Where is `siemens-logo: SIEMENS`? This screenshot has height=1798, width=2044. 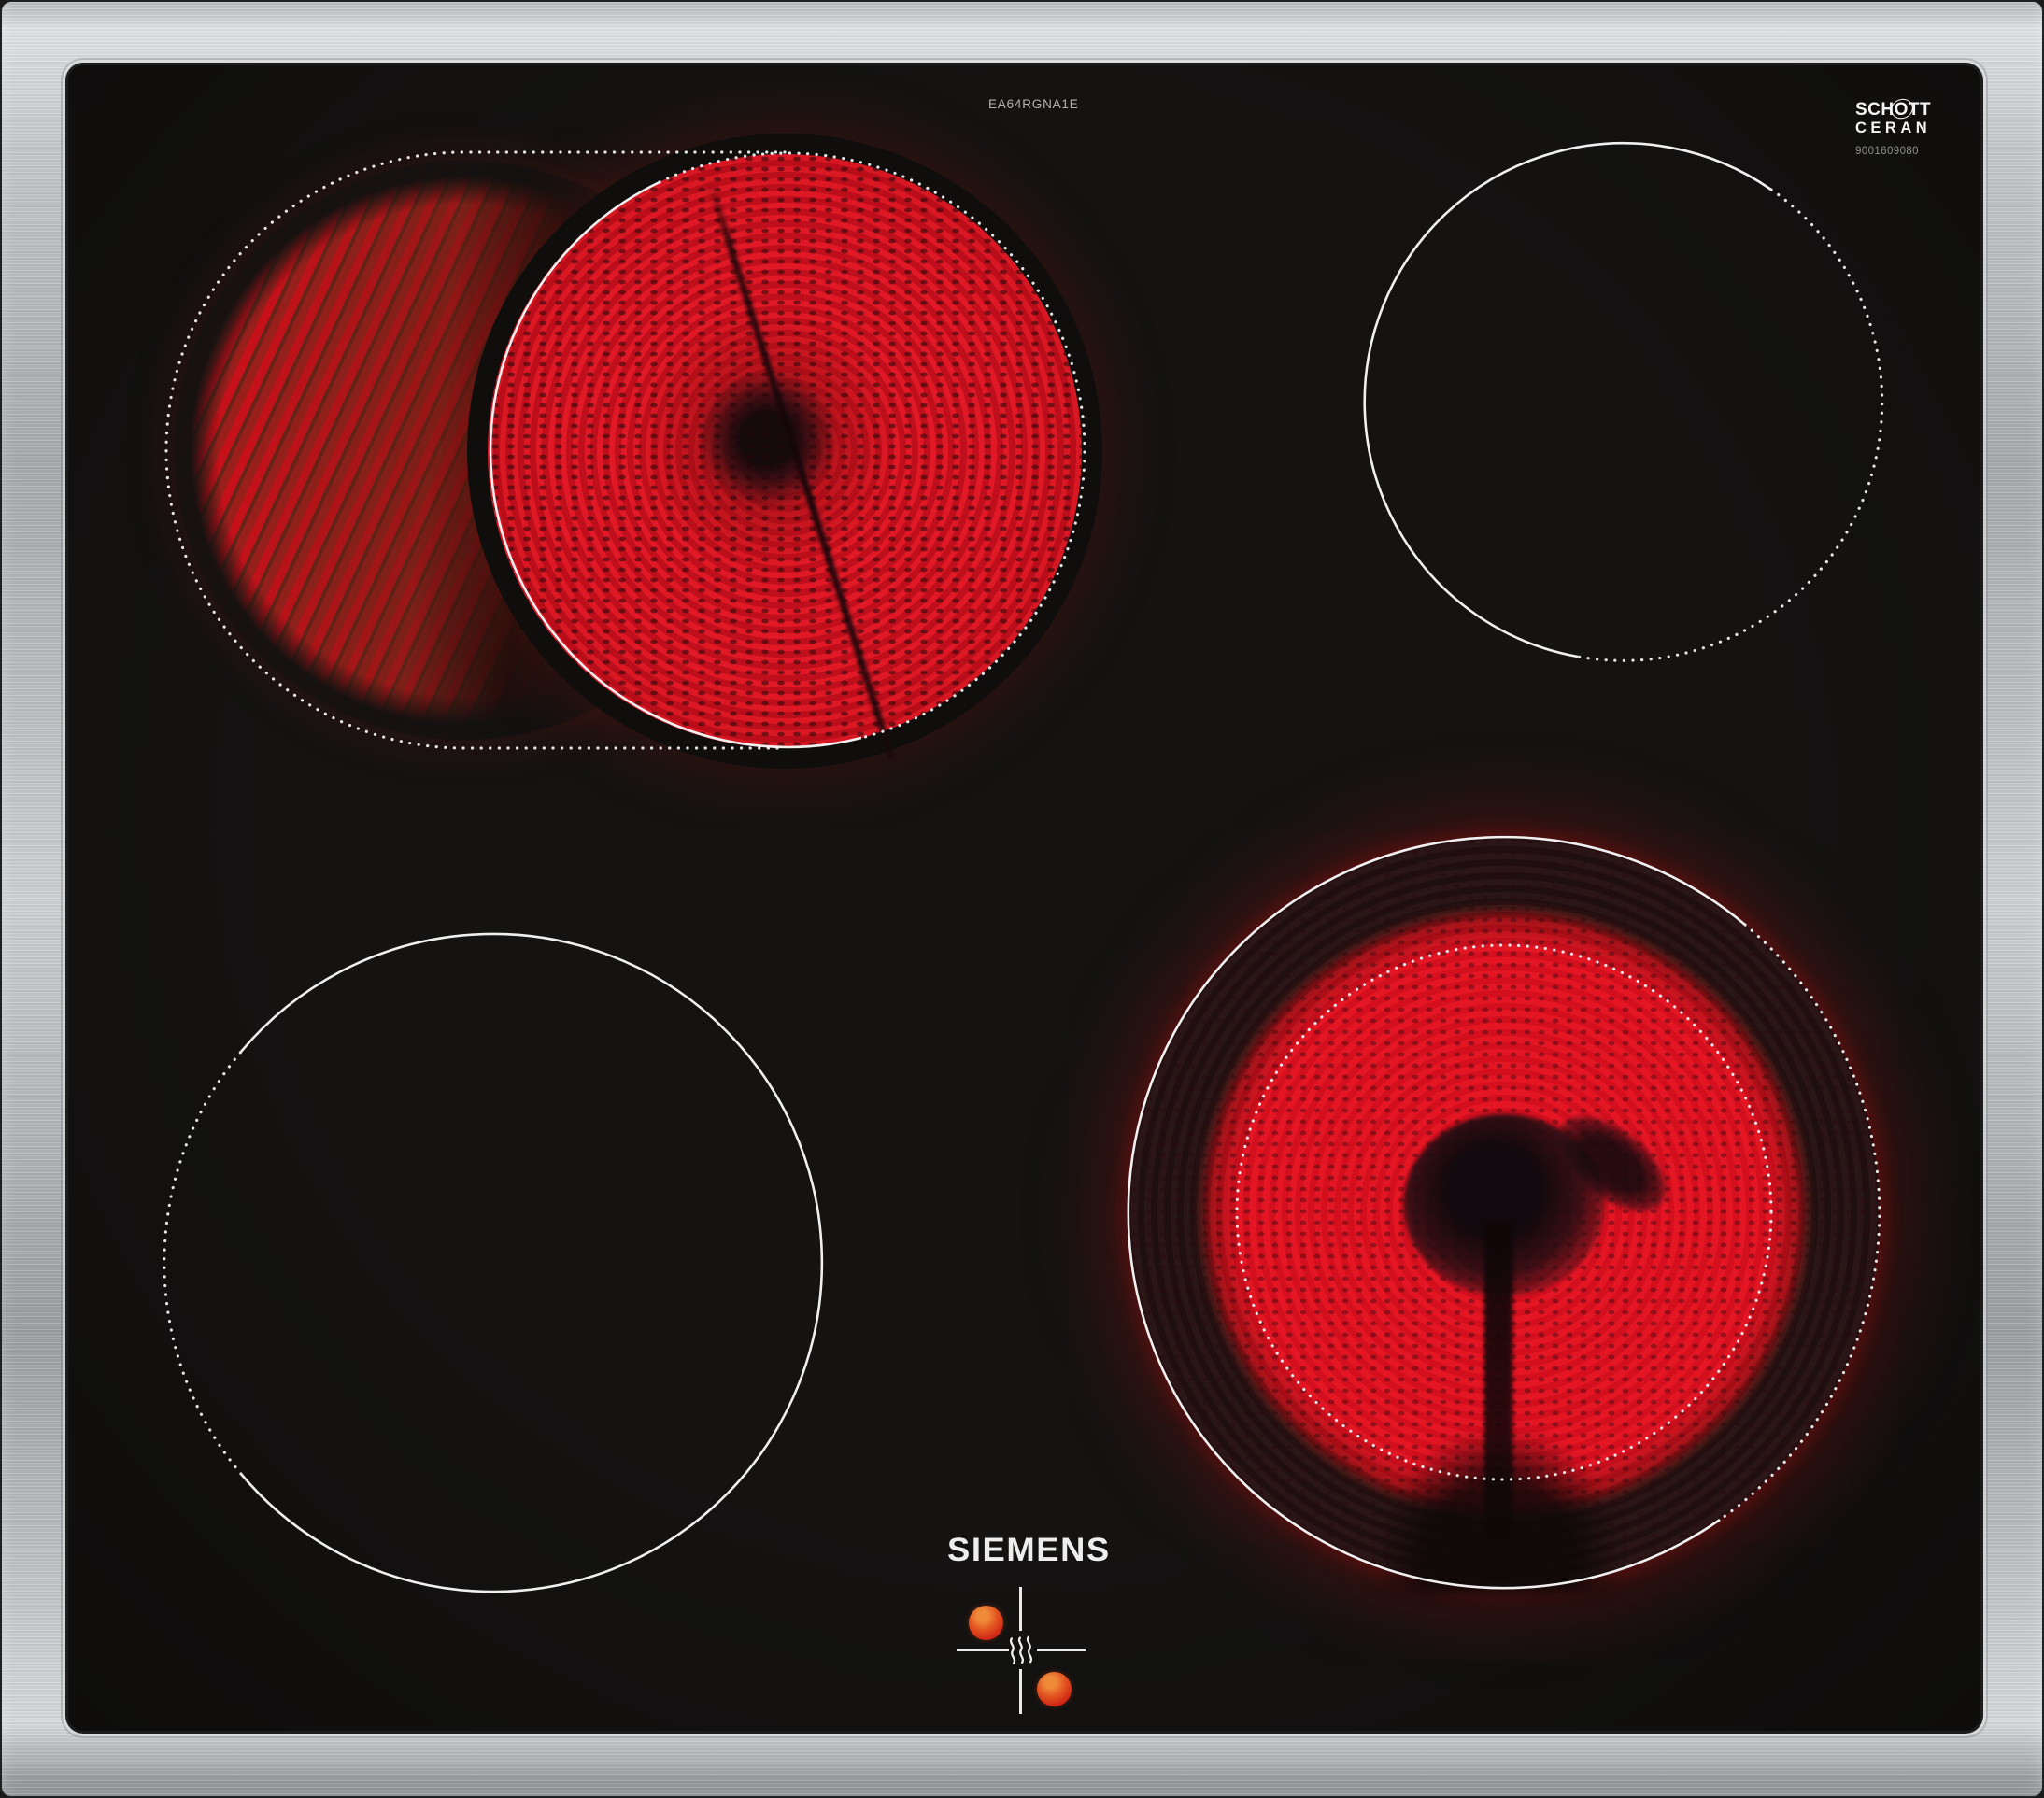 siemens-logo: SIEMENS is located at coordinates (1029, 1550).